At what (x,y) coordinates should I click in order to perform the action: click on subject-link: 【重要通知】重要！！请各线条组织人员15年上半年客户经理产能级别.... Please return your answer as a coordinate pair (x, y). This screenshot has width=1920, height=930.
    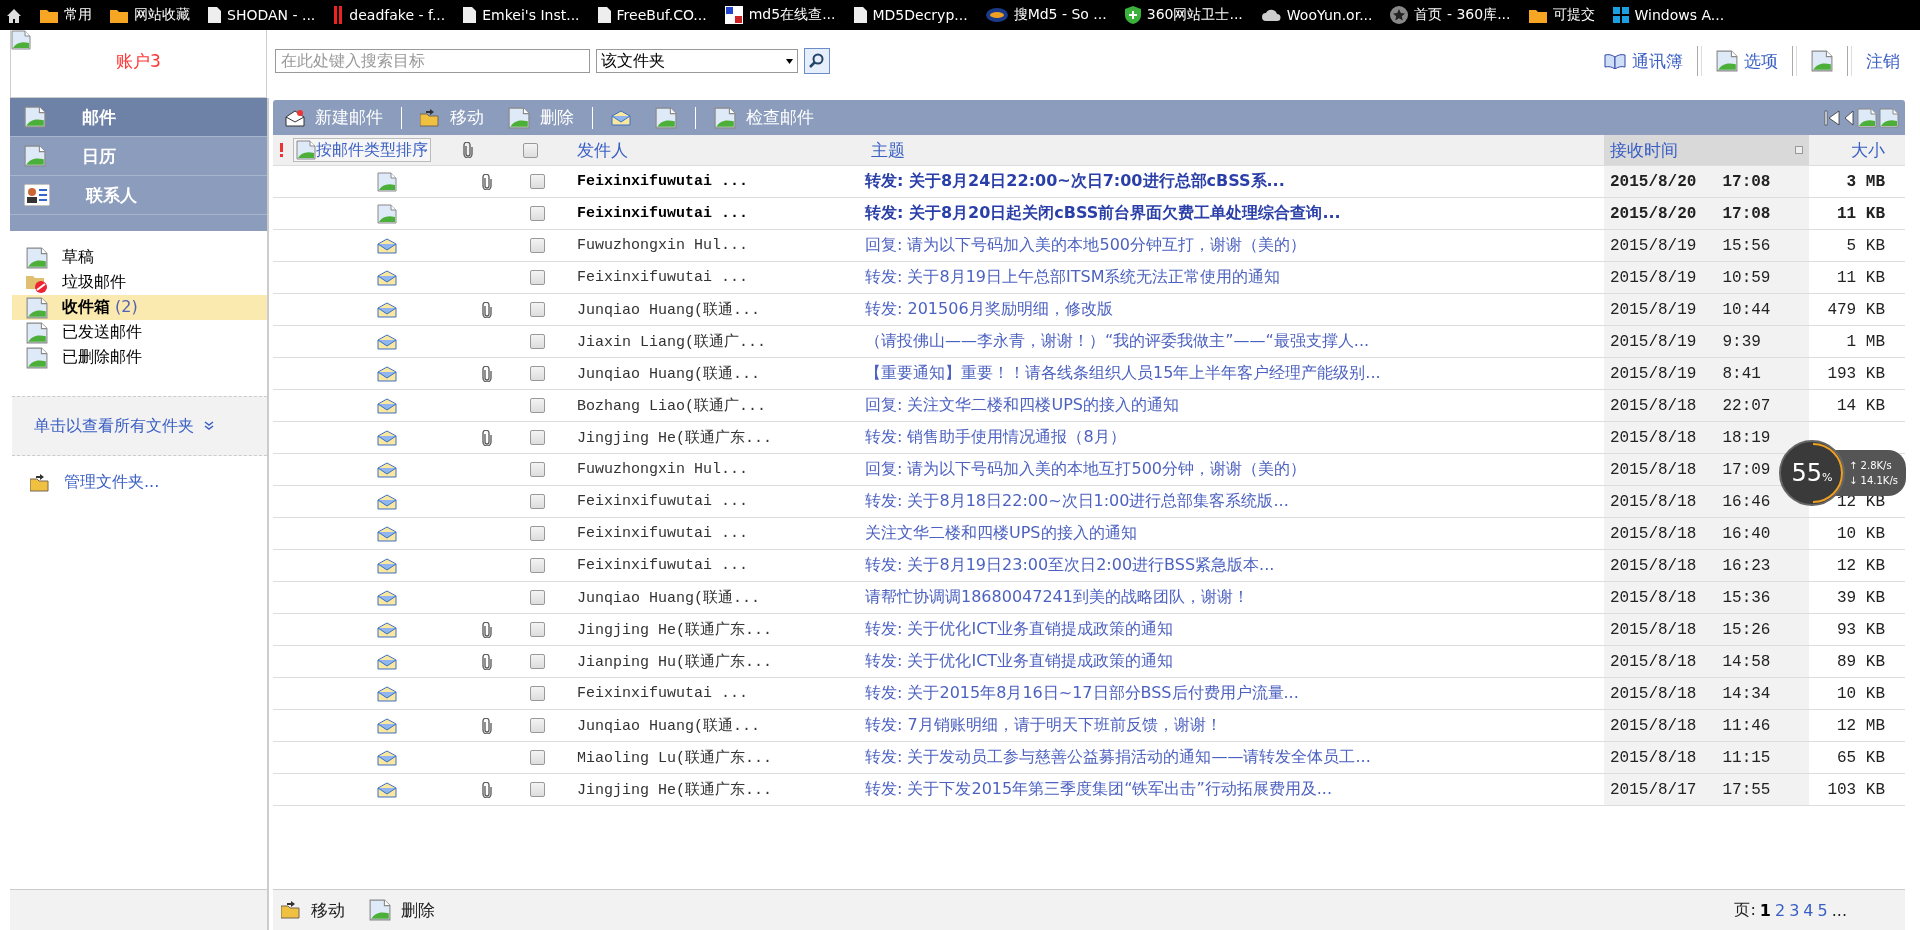
    Looking at the image, I should click on (1123, 373).